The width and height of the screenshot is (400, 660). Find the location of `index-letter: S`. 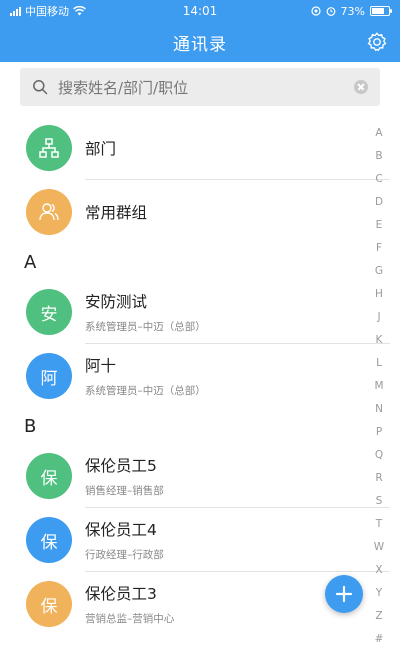

index-letter: S is located at coordinates (379, 501).